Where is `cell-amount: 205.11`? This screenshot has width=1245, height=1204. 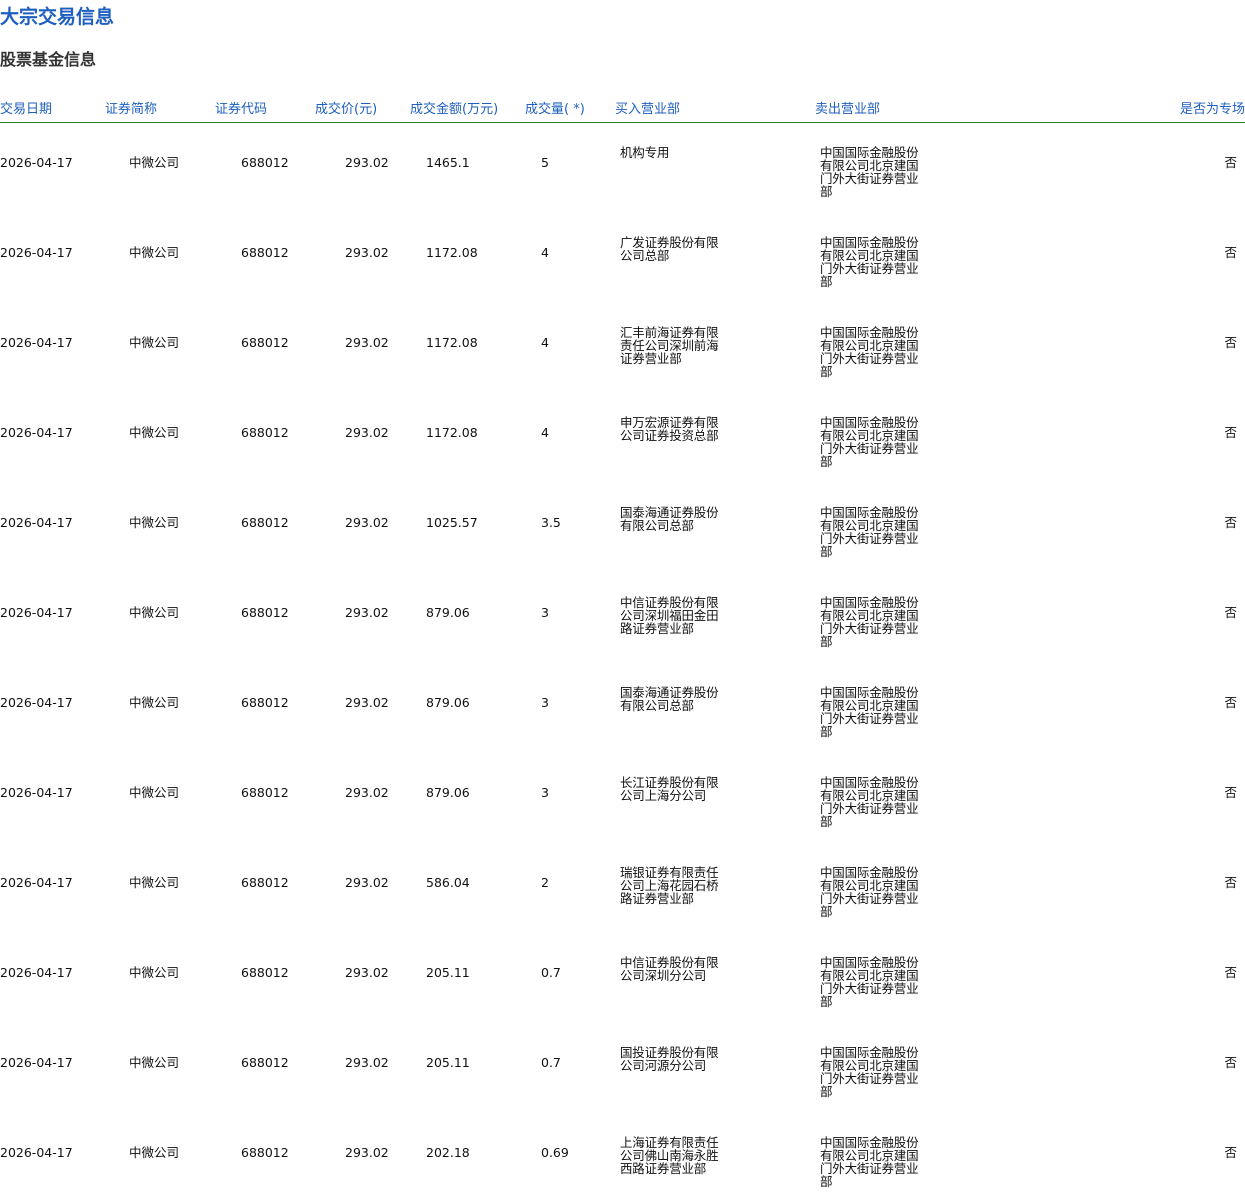 cell-amount: 205.11 is located at coordinates (467, 978).